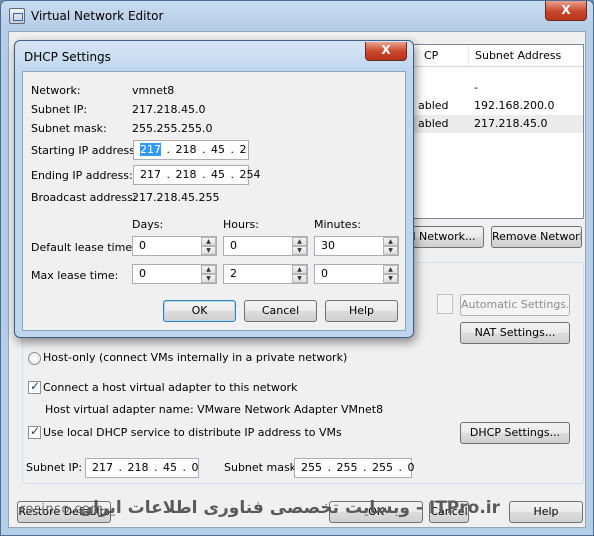  What do you see at coordinates (361, 311) in the screenshot?
I see `dhcp-help-button: Help` at bounding box center [361, 311].